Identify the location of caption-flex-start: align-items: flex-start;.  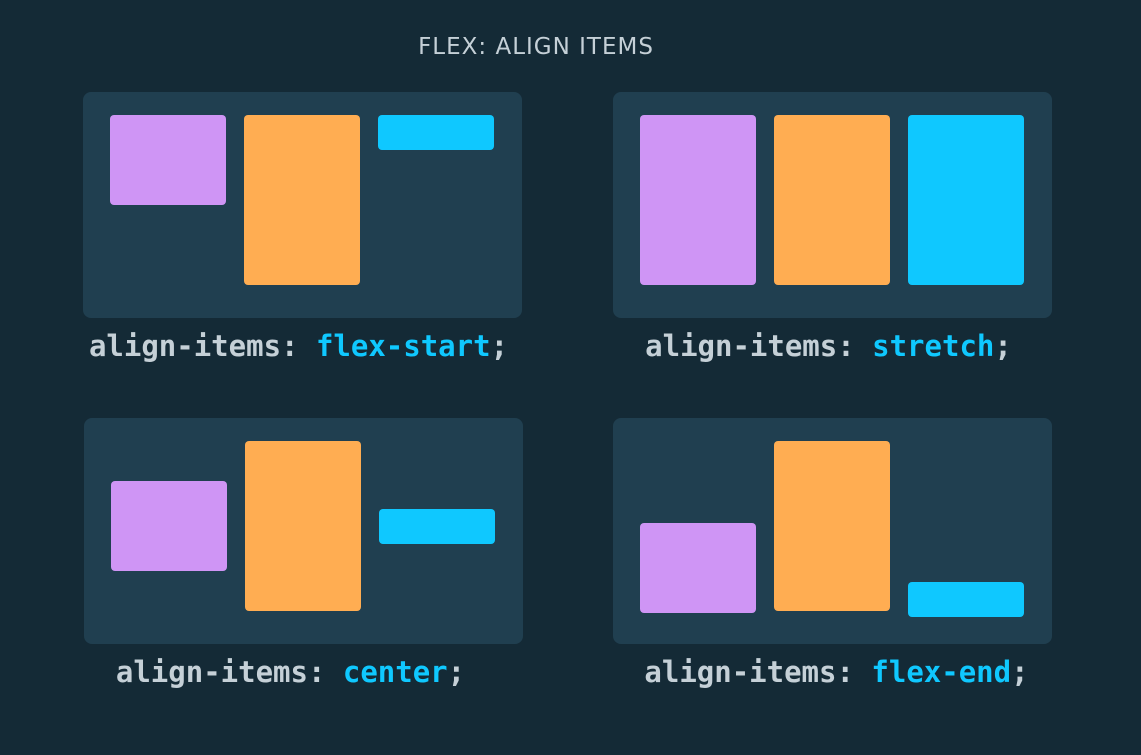
(298, 346).